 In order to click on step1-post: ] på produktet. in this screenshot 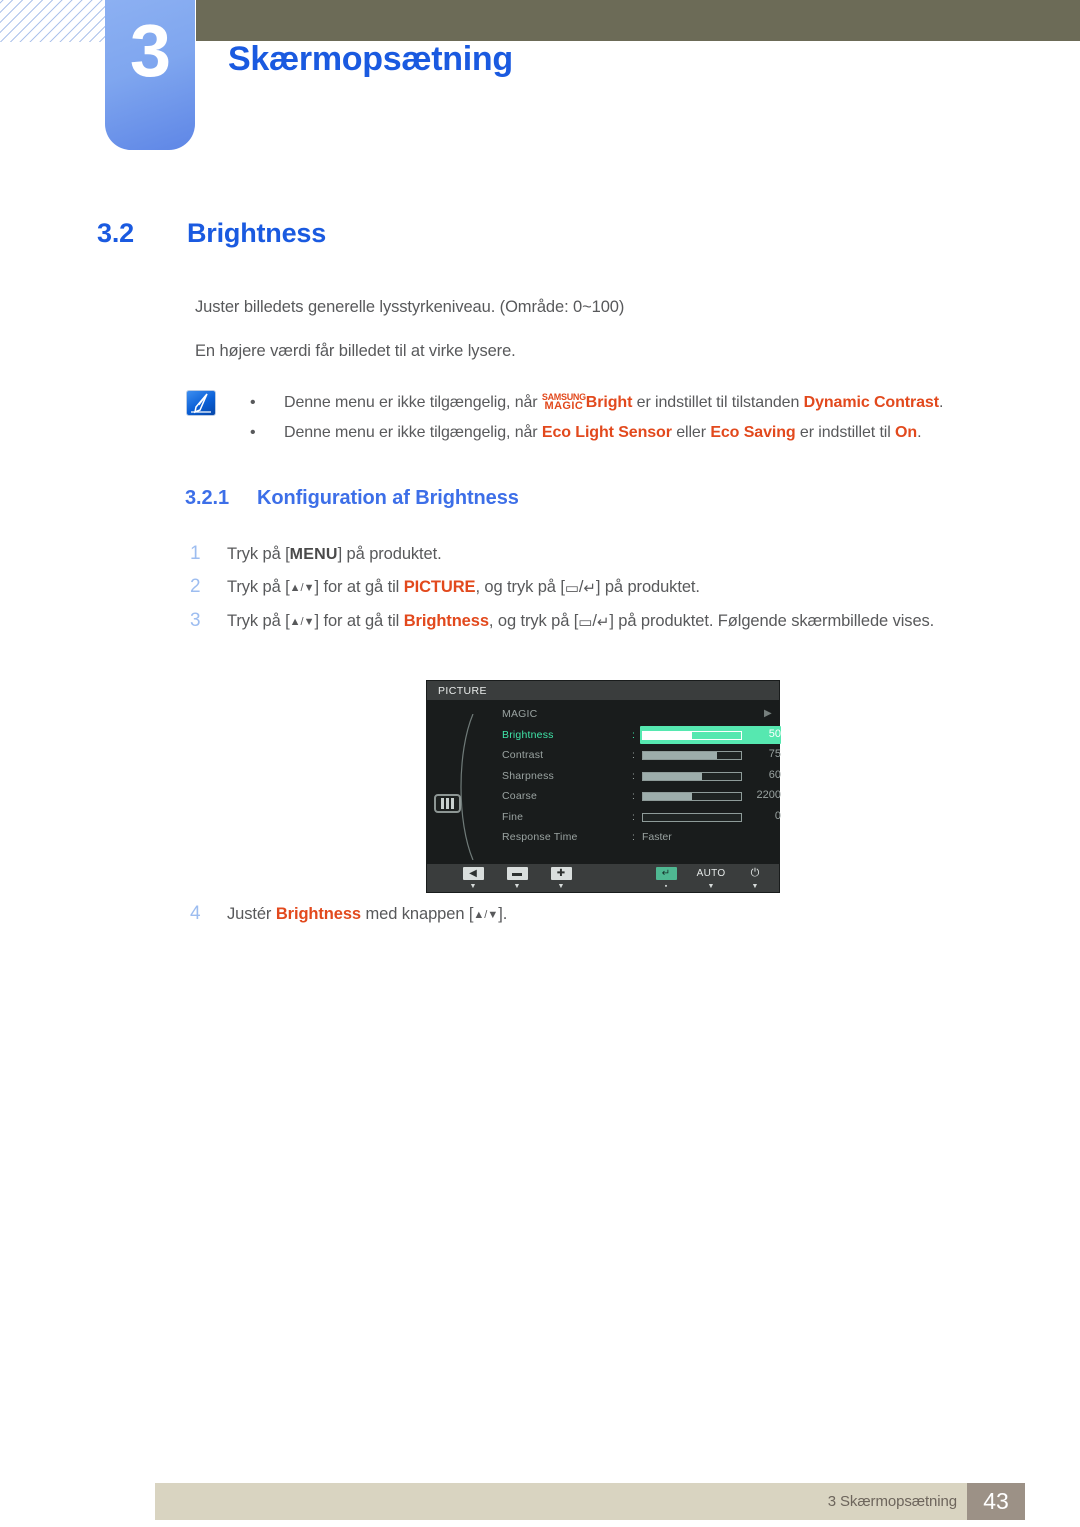, I will do `click(389, 554)`.